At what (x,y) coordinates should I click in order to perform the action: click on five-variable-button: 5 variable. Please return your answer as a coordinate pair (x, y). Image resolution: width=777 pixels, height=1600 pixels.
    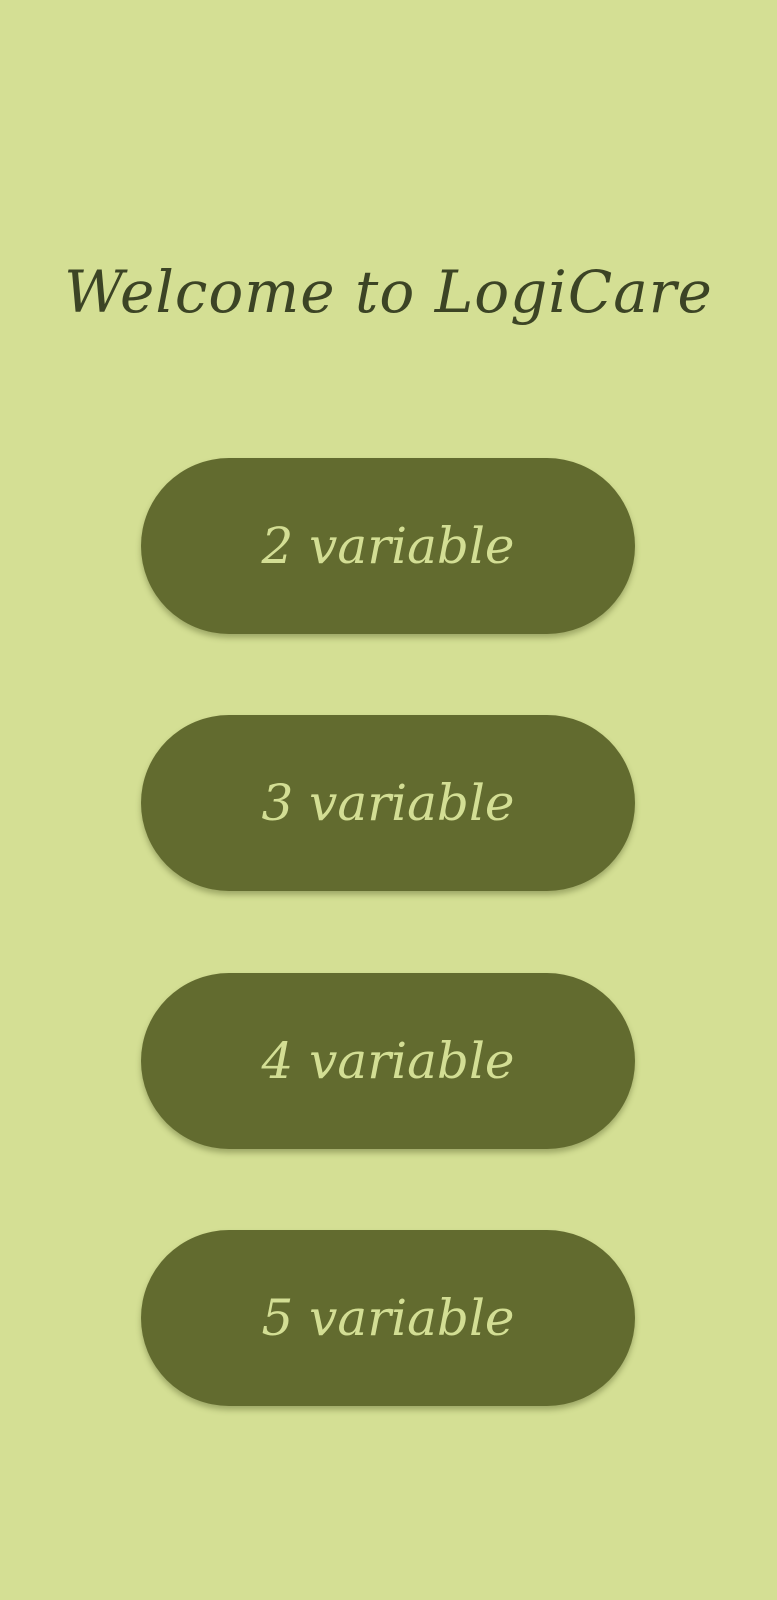
    Looking at the image, I should click on (388, 1318).